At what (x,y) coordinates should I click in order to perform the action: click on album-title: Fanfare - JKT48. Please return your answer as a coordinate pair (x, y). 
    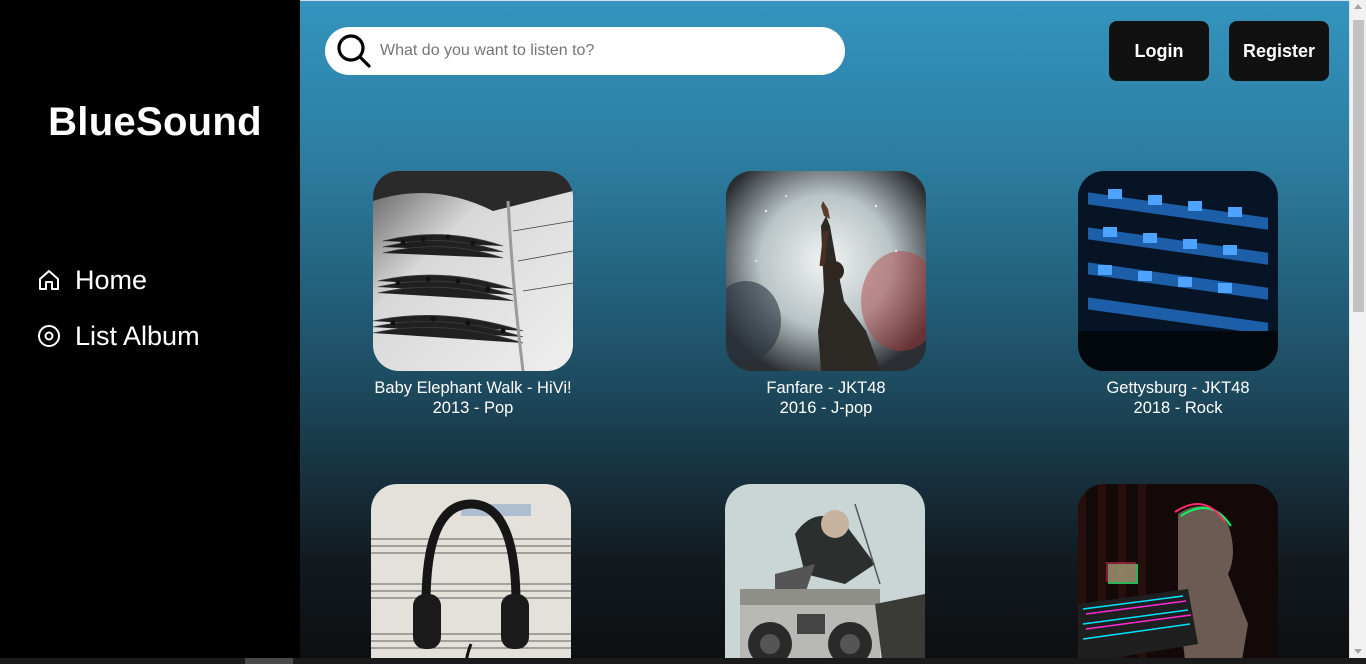
    Looking at the image, I should click on (826, 388).